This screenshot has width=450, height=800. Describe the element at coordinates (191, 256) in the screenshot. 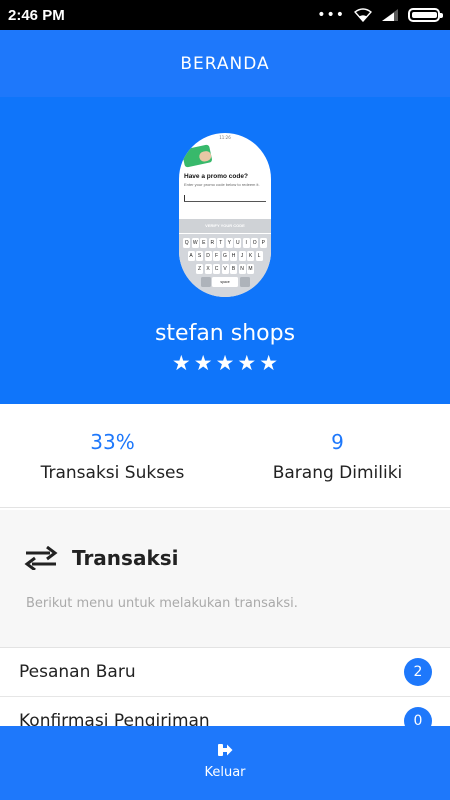

I see `keyboard-key: A` at that location.